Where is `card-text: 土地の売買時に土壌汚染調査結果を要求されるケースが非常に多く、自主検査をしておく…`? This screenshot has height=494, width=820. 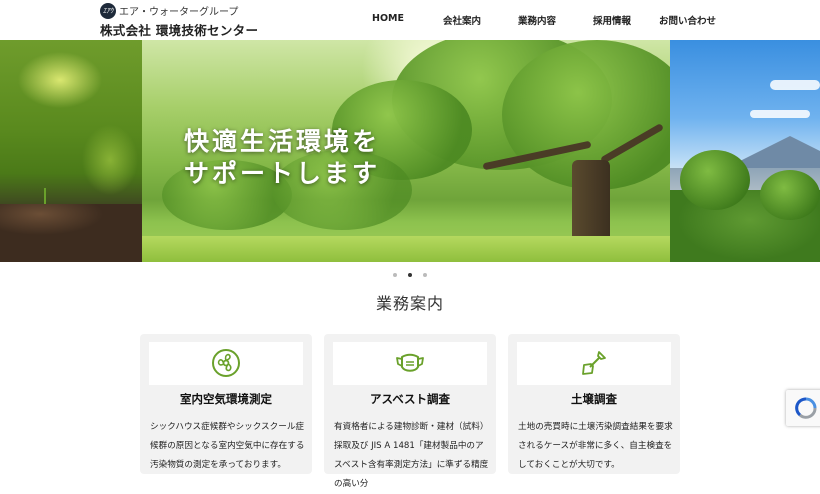 card-text: 土地の売買時に土壌汚染調査結果を要求されるケースが非常に多く、自主検査をしておく… is located at coordinates (595, 446).